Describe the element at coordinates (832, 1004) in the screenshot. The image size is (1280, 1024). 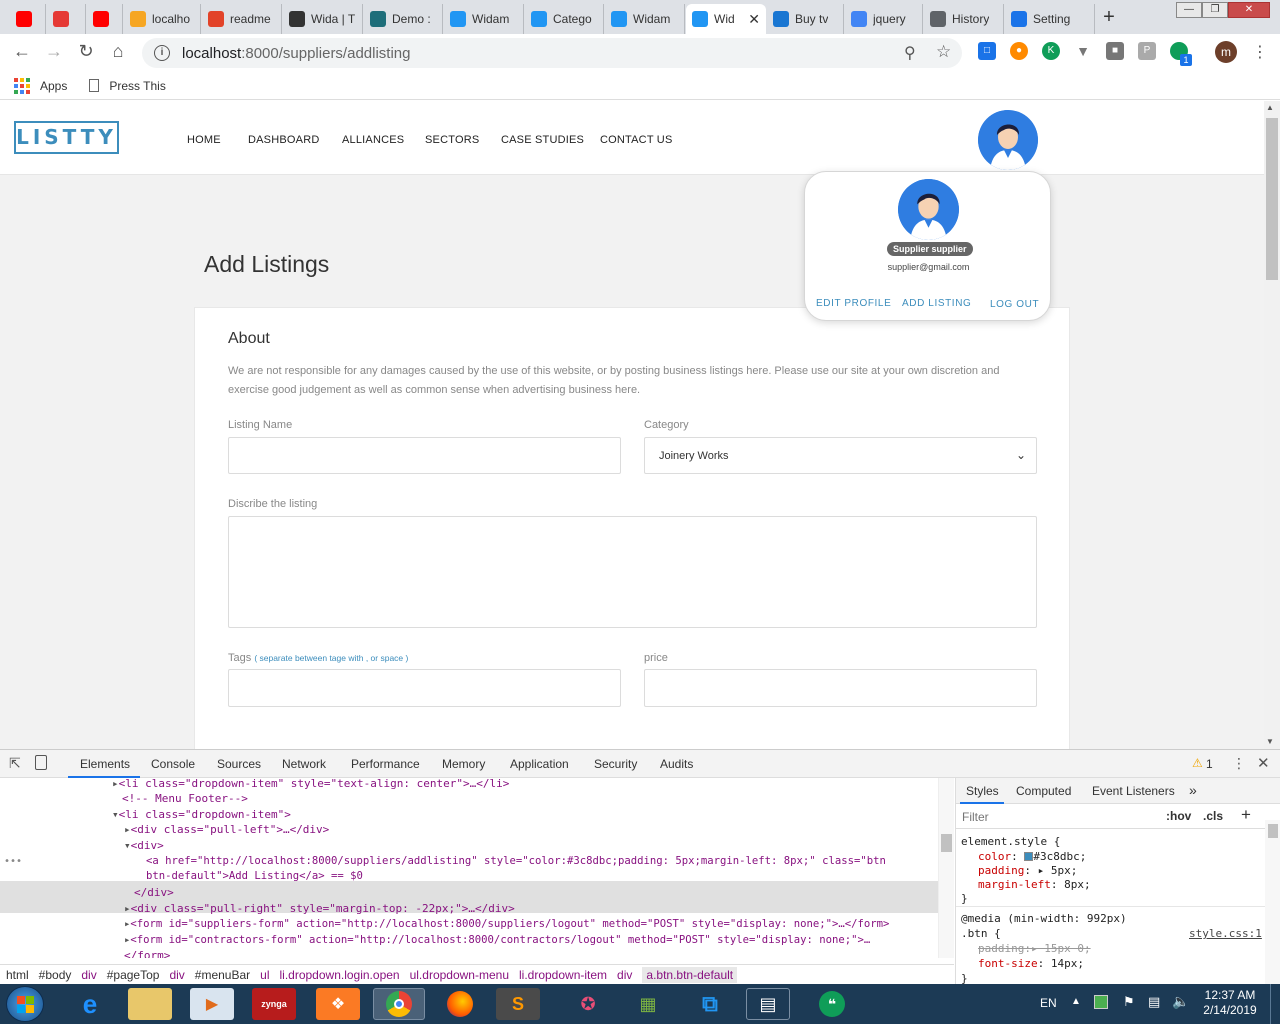
I see `hangouts-icon: ❝` at that location.